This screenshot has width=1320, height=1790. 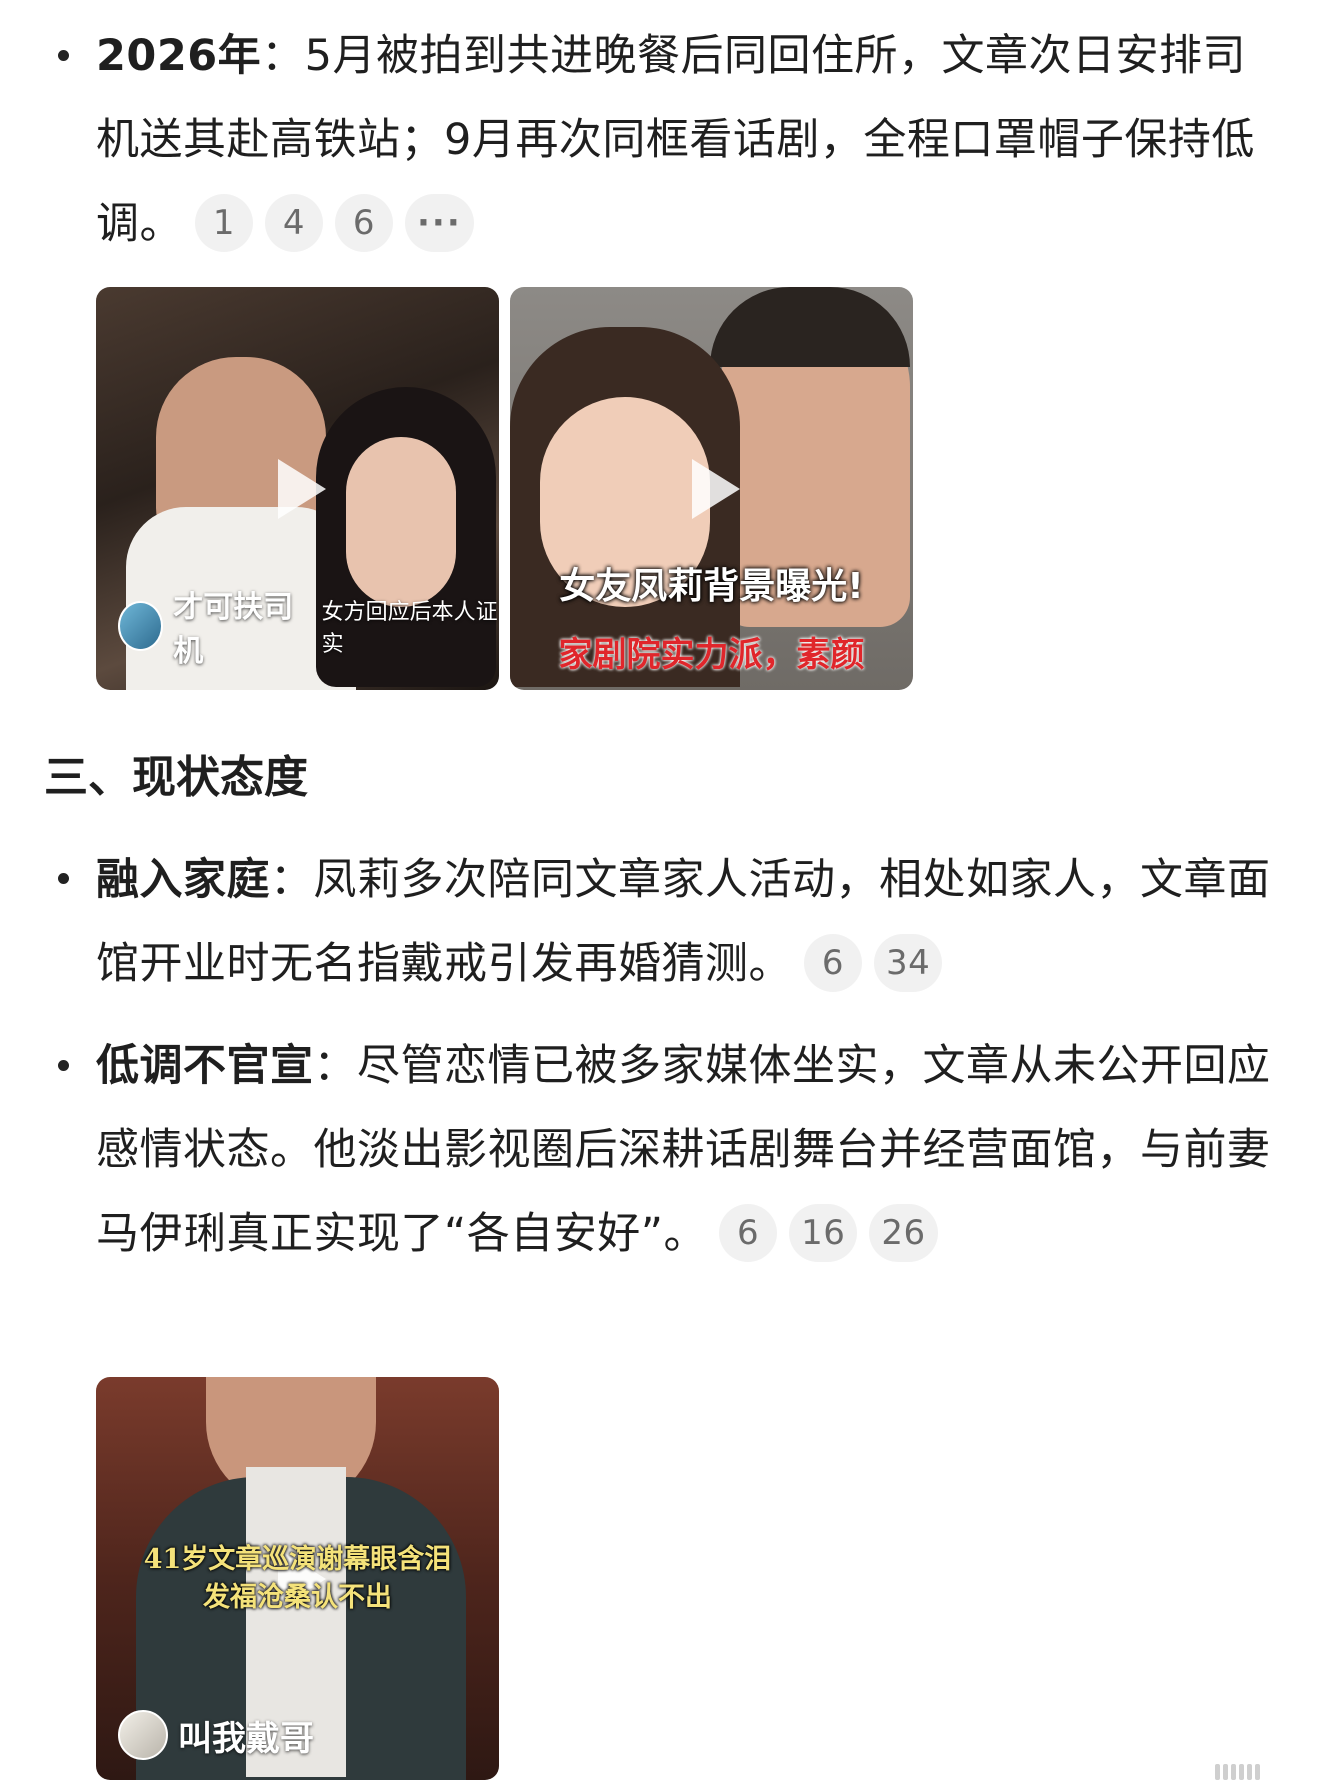 I want to click on bullet-text: ：凤莉多次陪同文章家人活动，相处如家人，文章面馆开业时无名指戴戒引发再婚猜测。, so click(x=683, y=922).